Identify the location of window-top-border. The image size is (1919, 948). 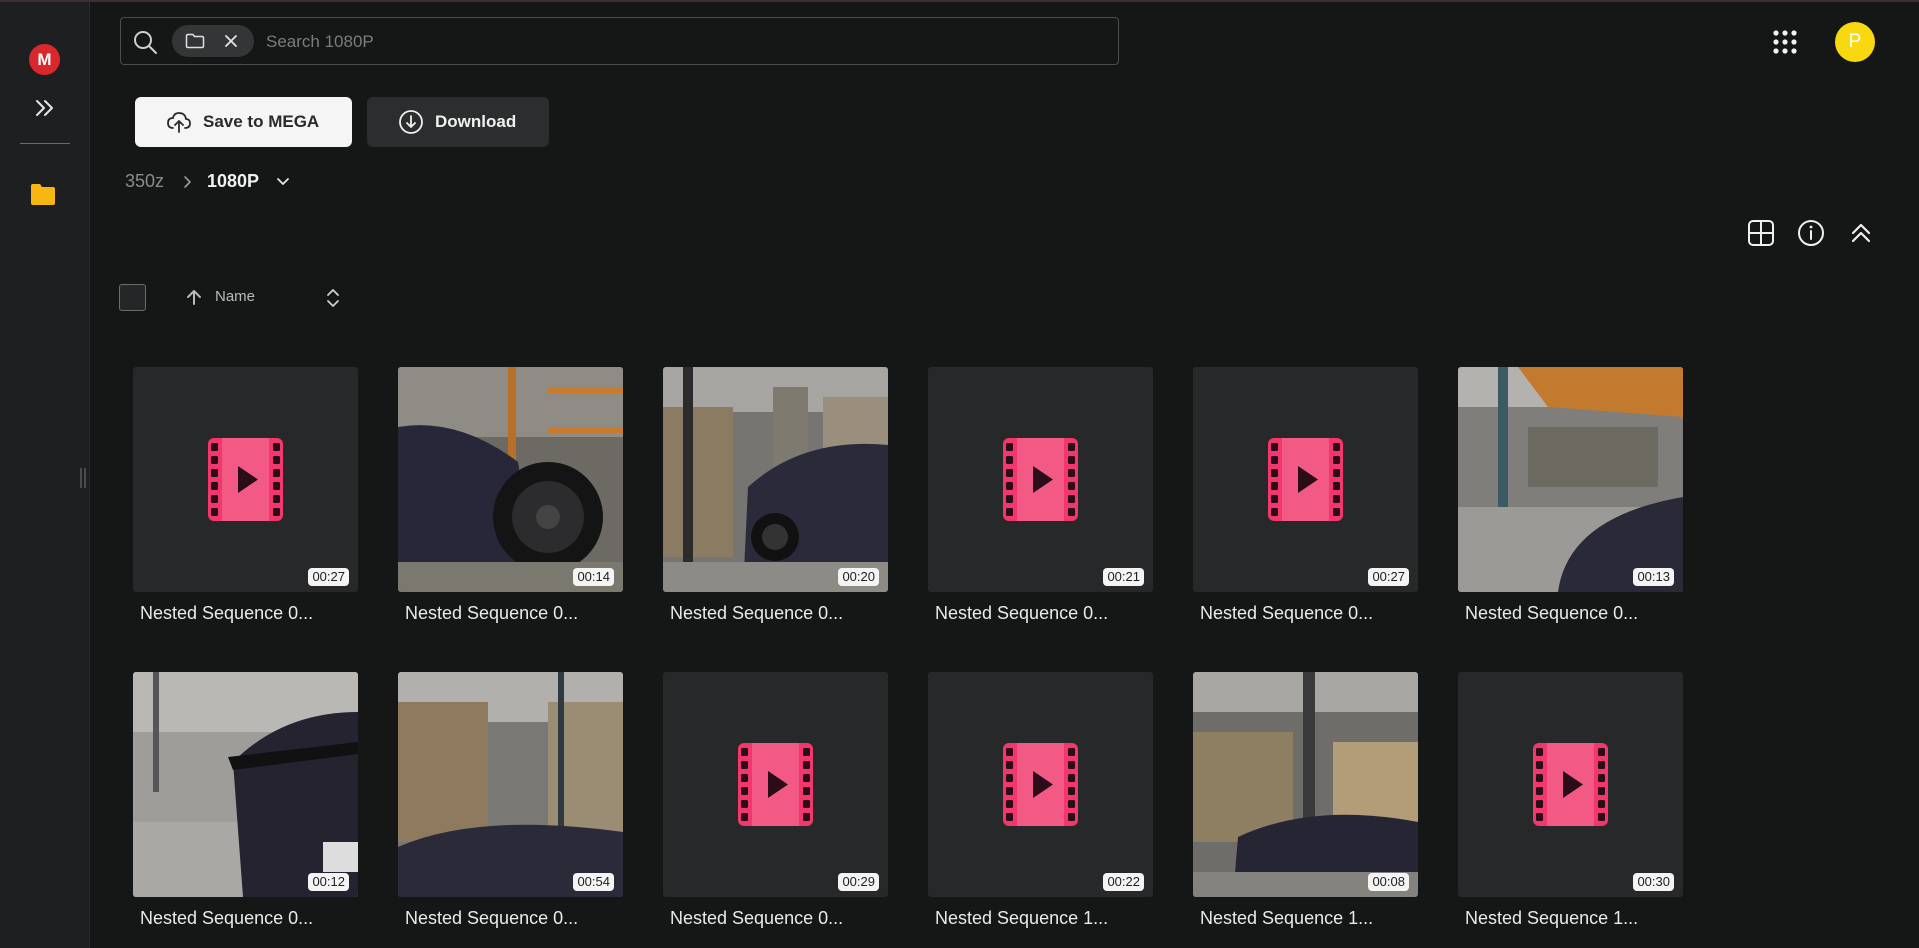
(959, 1).